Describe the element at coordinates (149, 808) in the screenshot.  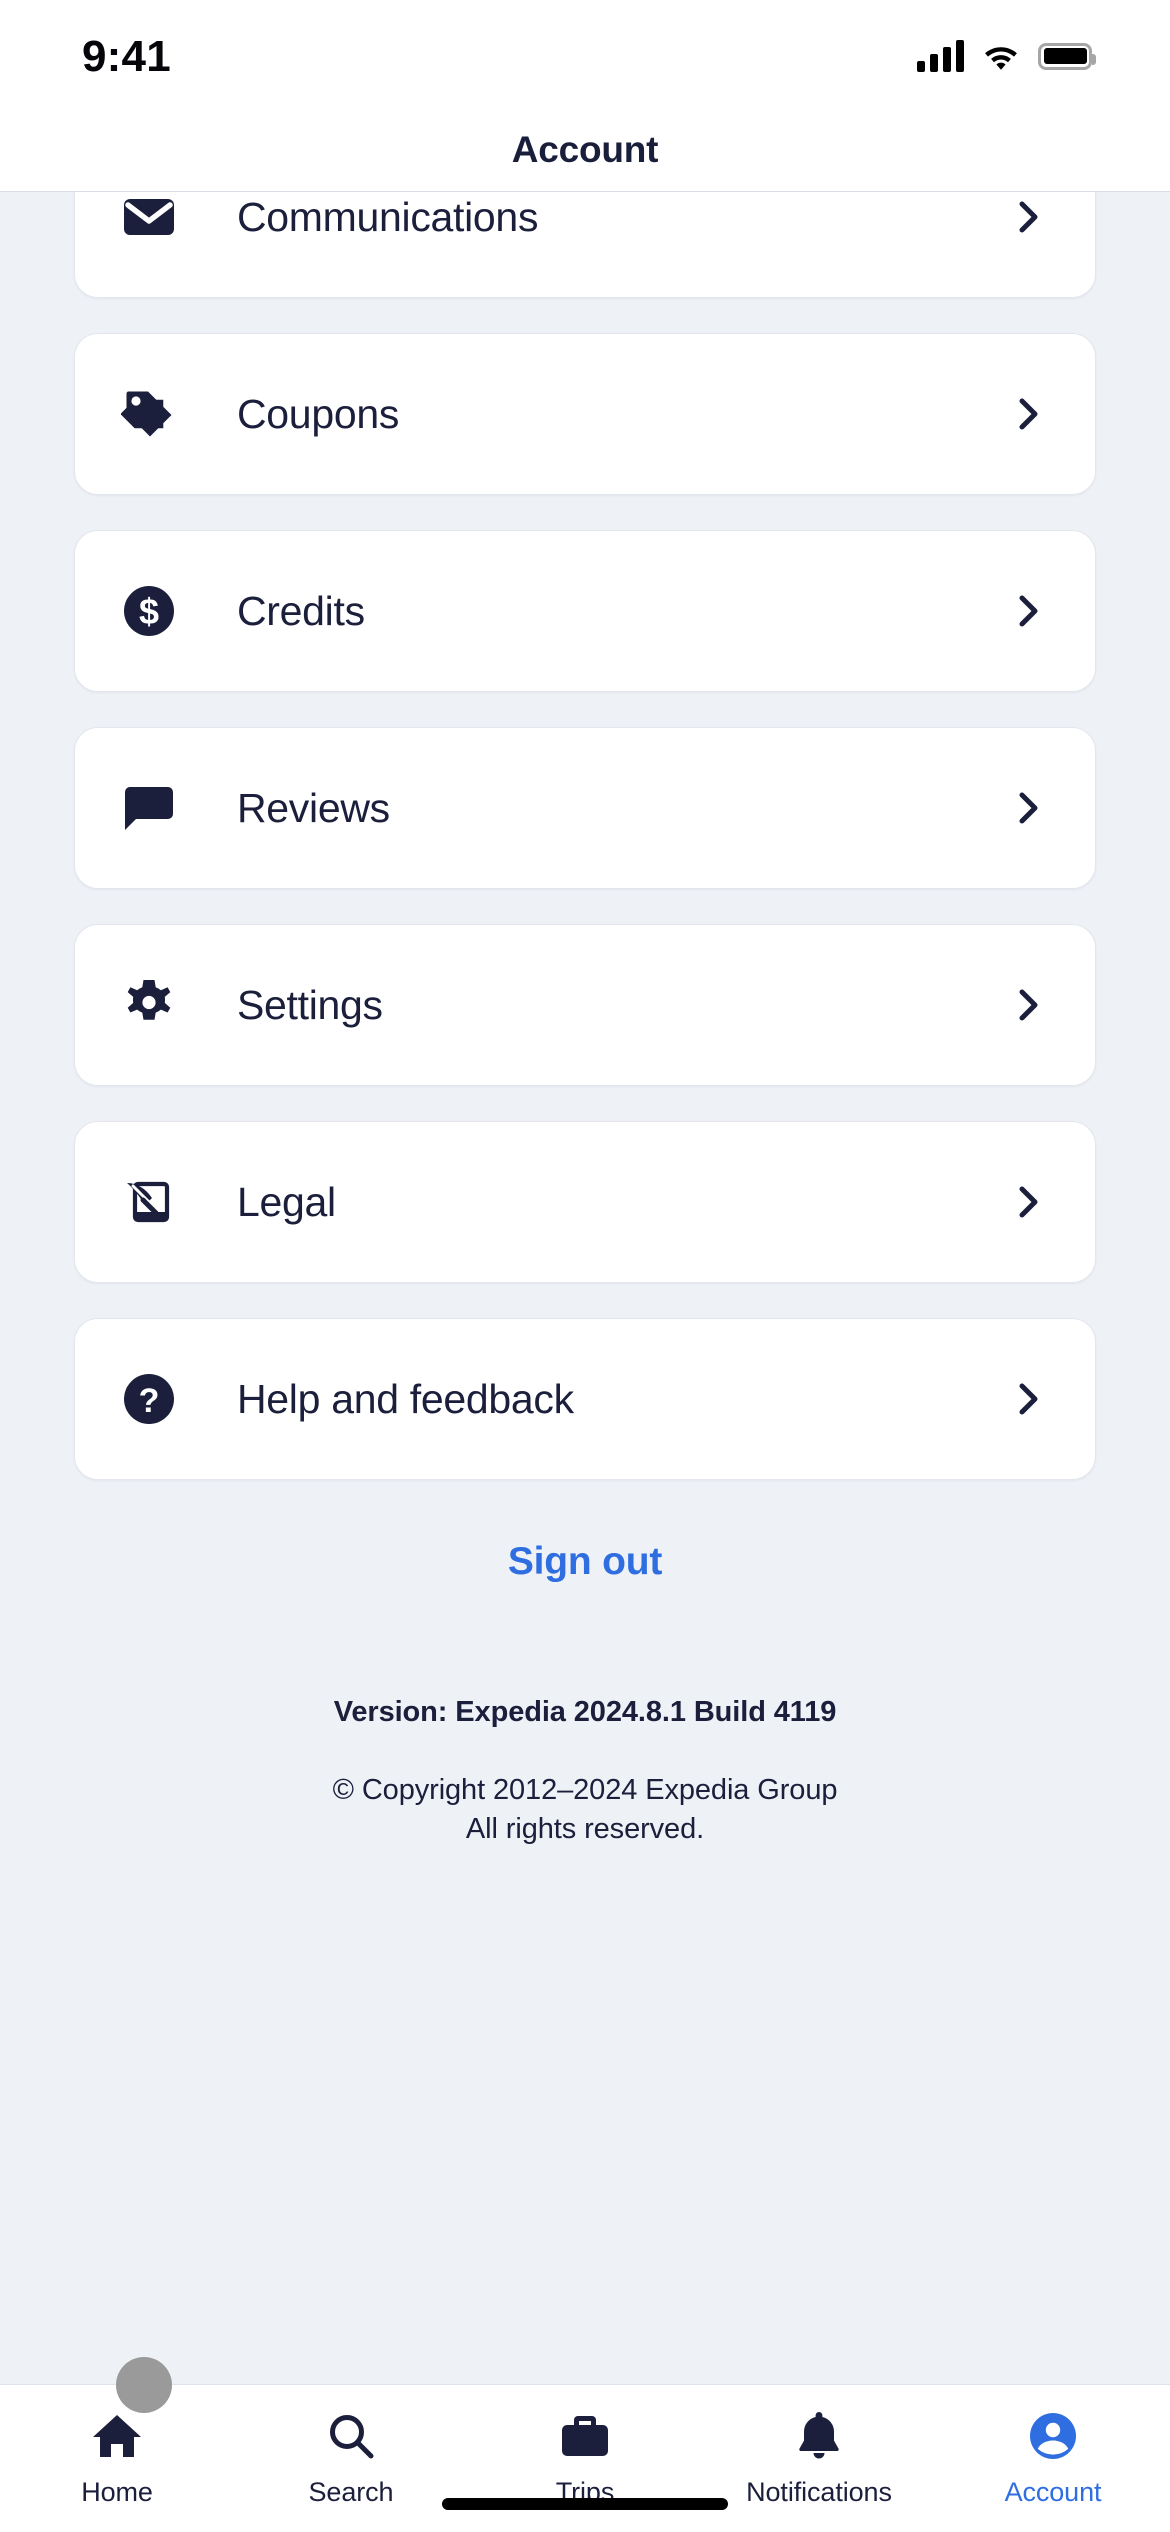
I see `chat-bubble-icon` at that location.